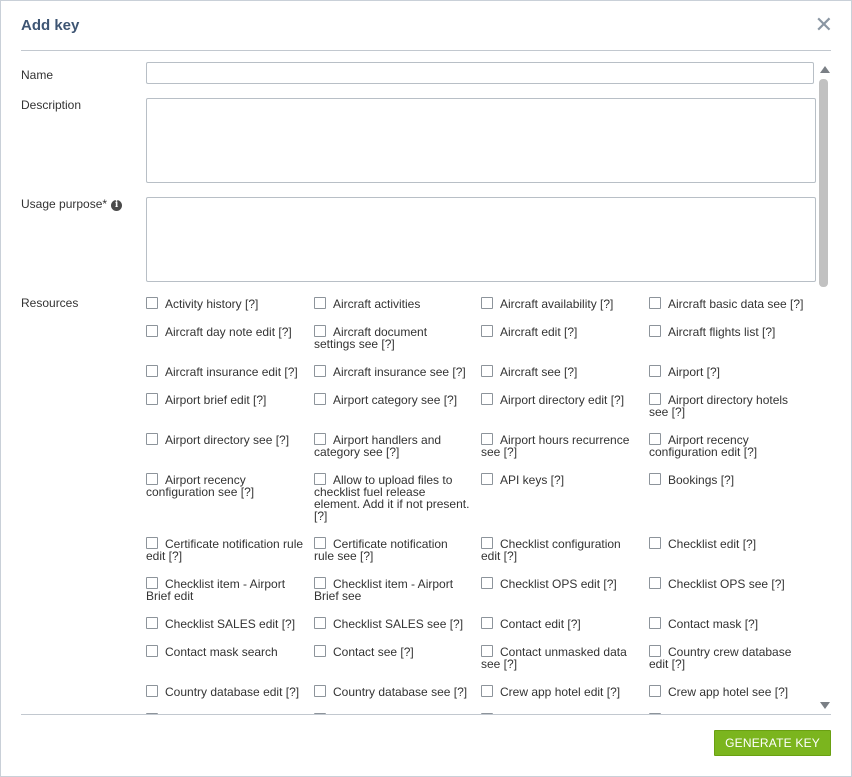  What do you see at coordinates (565, 594) in the screenshot?
I see `resource-checkbox-item: Checklist OPS edit [?]` at bounding box center [565, 594].